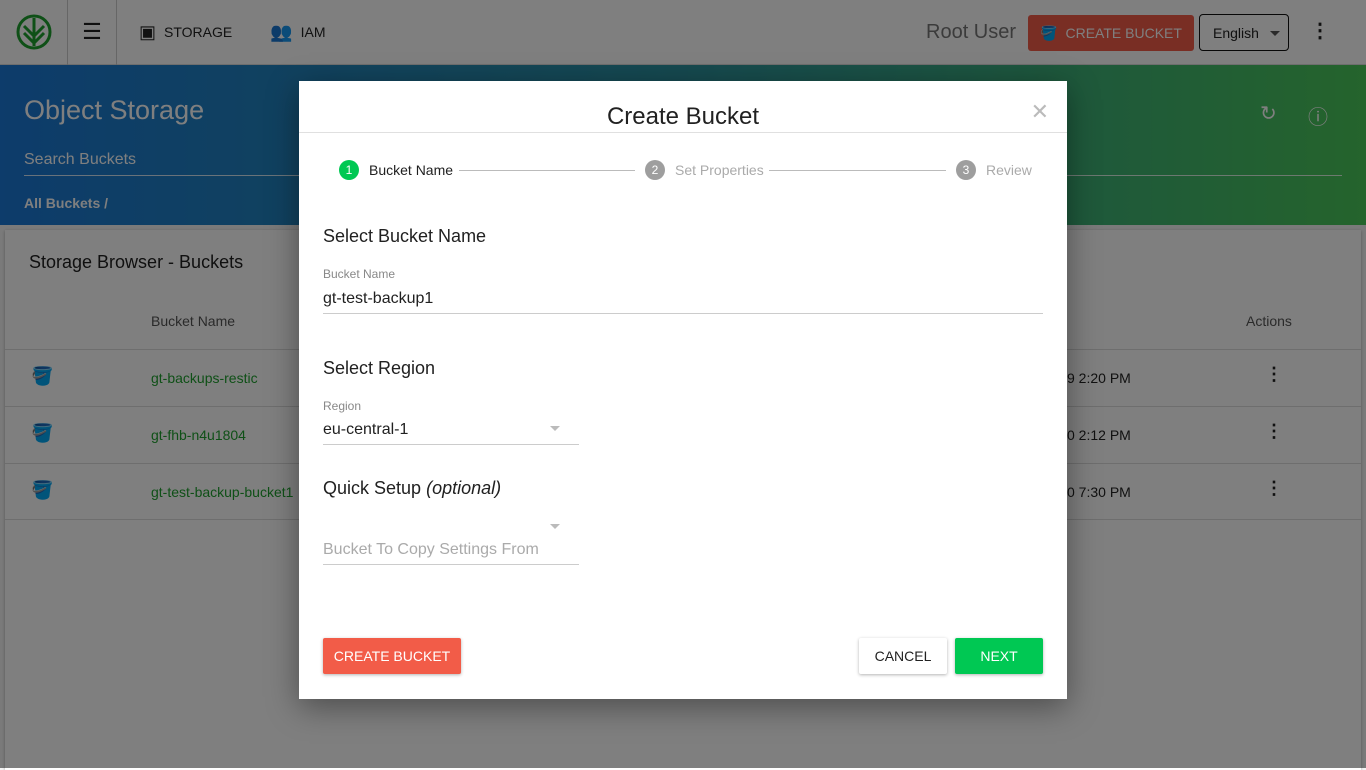  I want to click on section-title: Select Region, so click(379, 368).